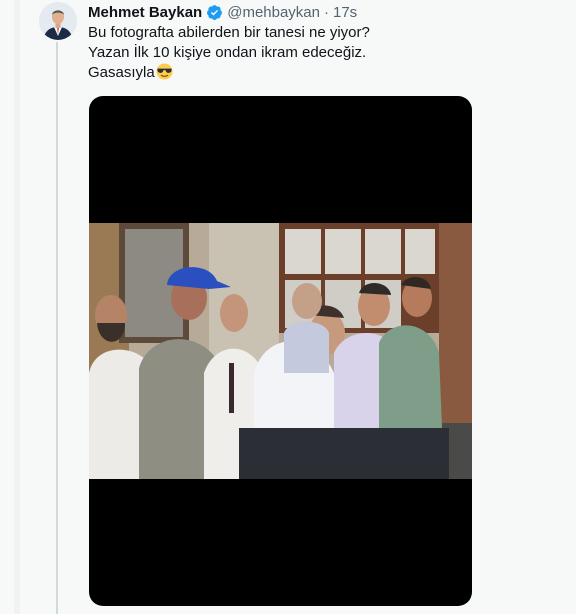 The image size is (576, 614). What do you see at coordinates (121, 72) in the screenshot?
I see `tweet-text-fragment: Gasasıyla` at bounding box center [121, 72].